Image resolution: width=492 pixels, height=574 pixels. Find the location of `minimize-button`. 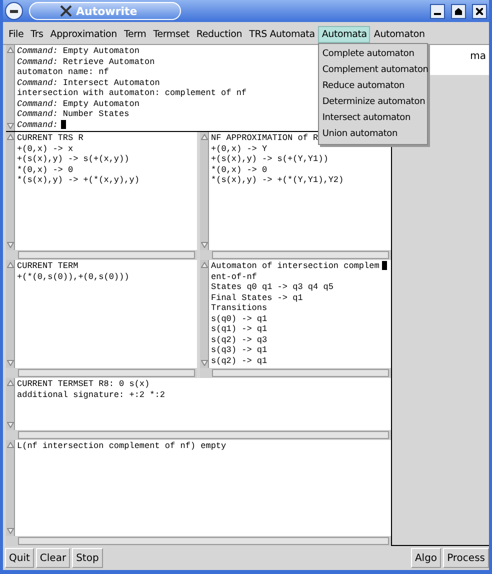

minimize-button is located at coordinates (437, 11).